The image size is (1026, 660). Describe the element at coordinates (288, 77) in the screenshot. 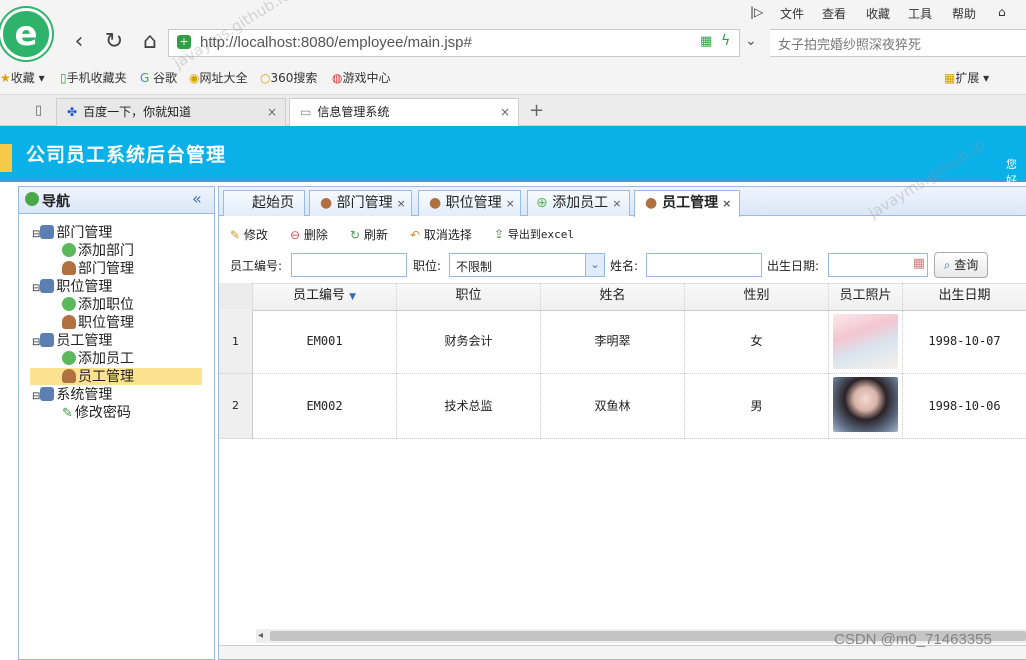

I see `bookmark-360search: ○360搜索` at that location.